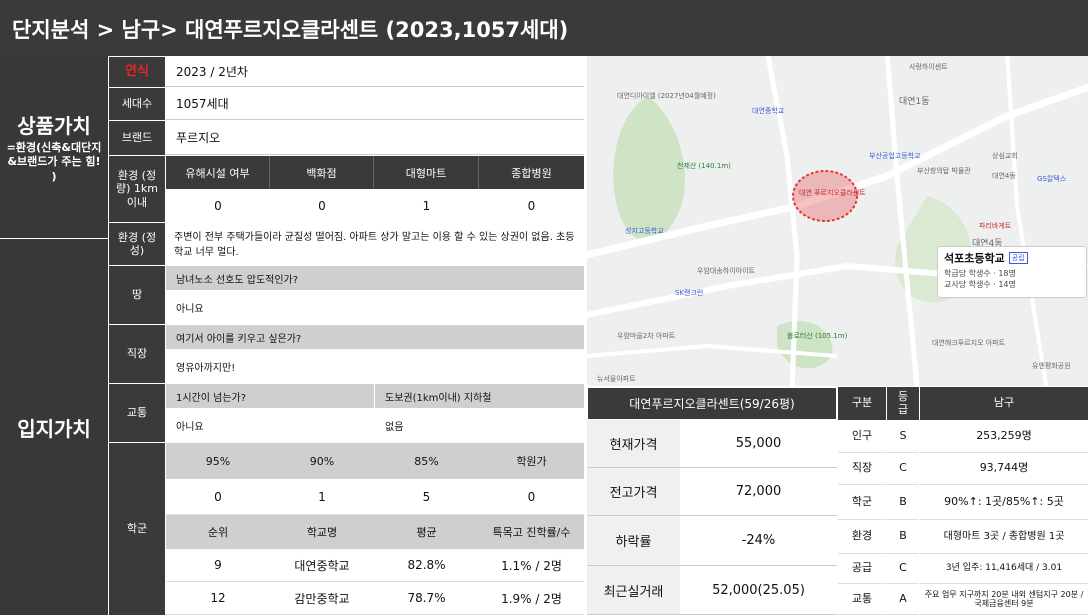 This screenshot has width=1088, height=615. I want to click on product-value-subtitle: =환경(신축&대단지&브랜드가 주는 힘! ), so click(54, 162).